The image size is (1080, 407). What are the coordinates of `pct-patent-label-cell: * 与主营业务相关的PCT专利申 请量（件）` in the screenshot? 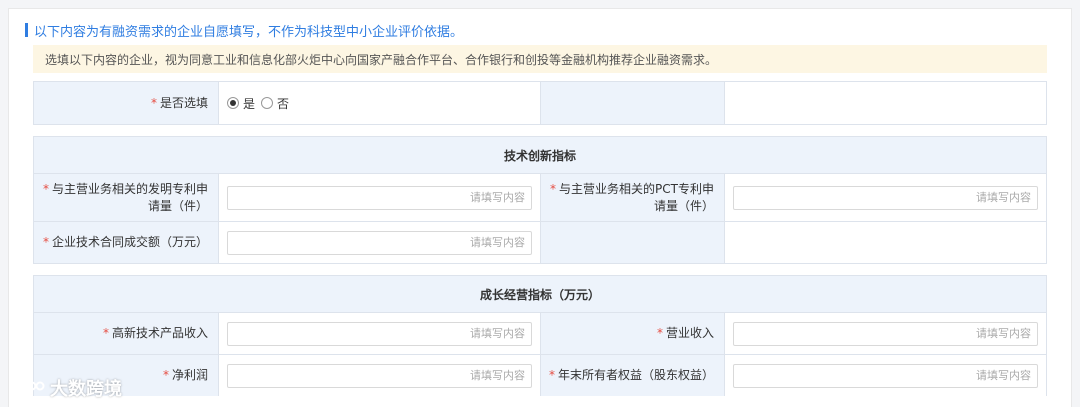 It's located at (632, 197).